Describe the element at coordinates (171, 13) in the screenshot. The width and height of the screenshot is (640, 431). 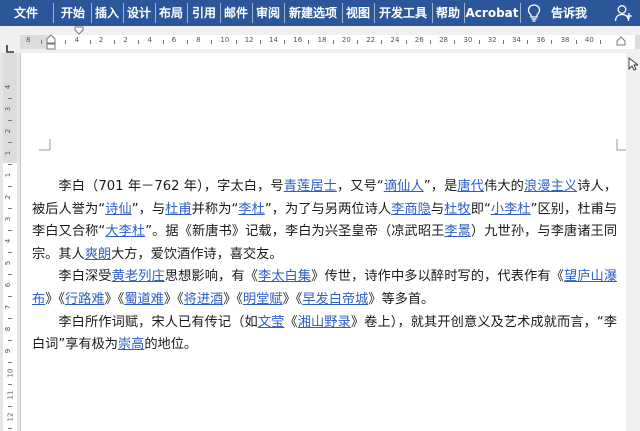
I see `tab-layout: 布局` at that location.